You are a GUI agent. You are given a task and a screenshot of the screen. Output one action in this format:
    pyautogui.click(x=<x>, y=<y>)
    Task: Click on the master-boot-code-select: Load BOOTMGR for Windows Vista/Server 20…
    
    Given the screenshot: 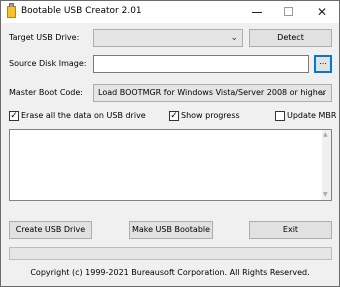 What is the action you would take?
    pyautogui.click(x=212, y=93)
    